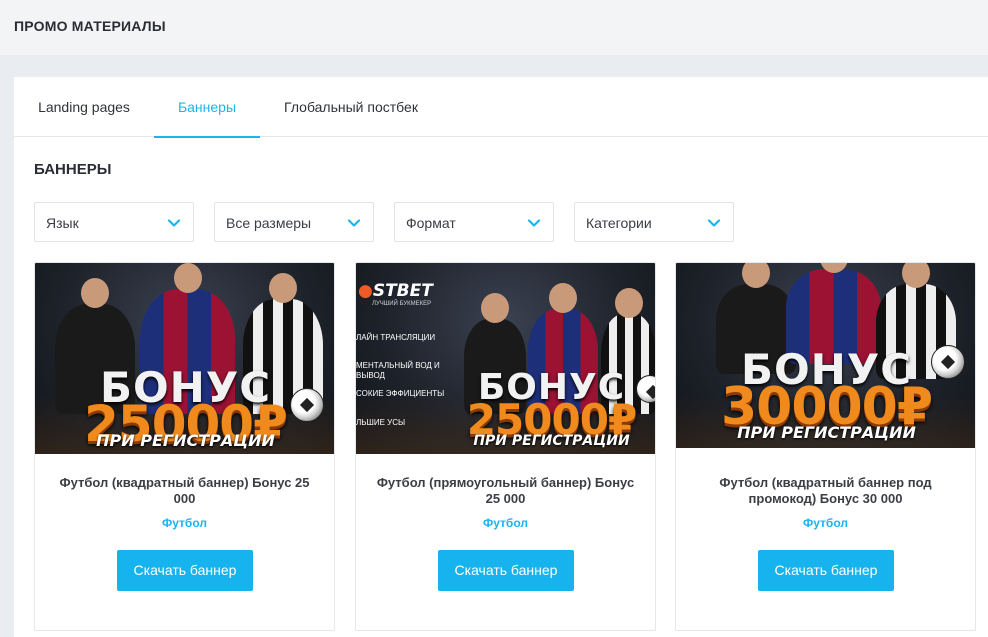 This screenshot has height=637, width=988. What do you see at coordinates (431, 223) in the screenshot?
I see `select-value: Формат` at bounding box center [431, 223].